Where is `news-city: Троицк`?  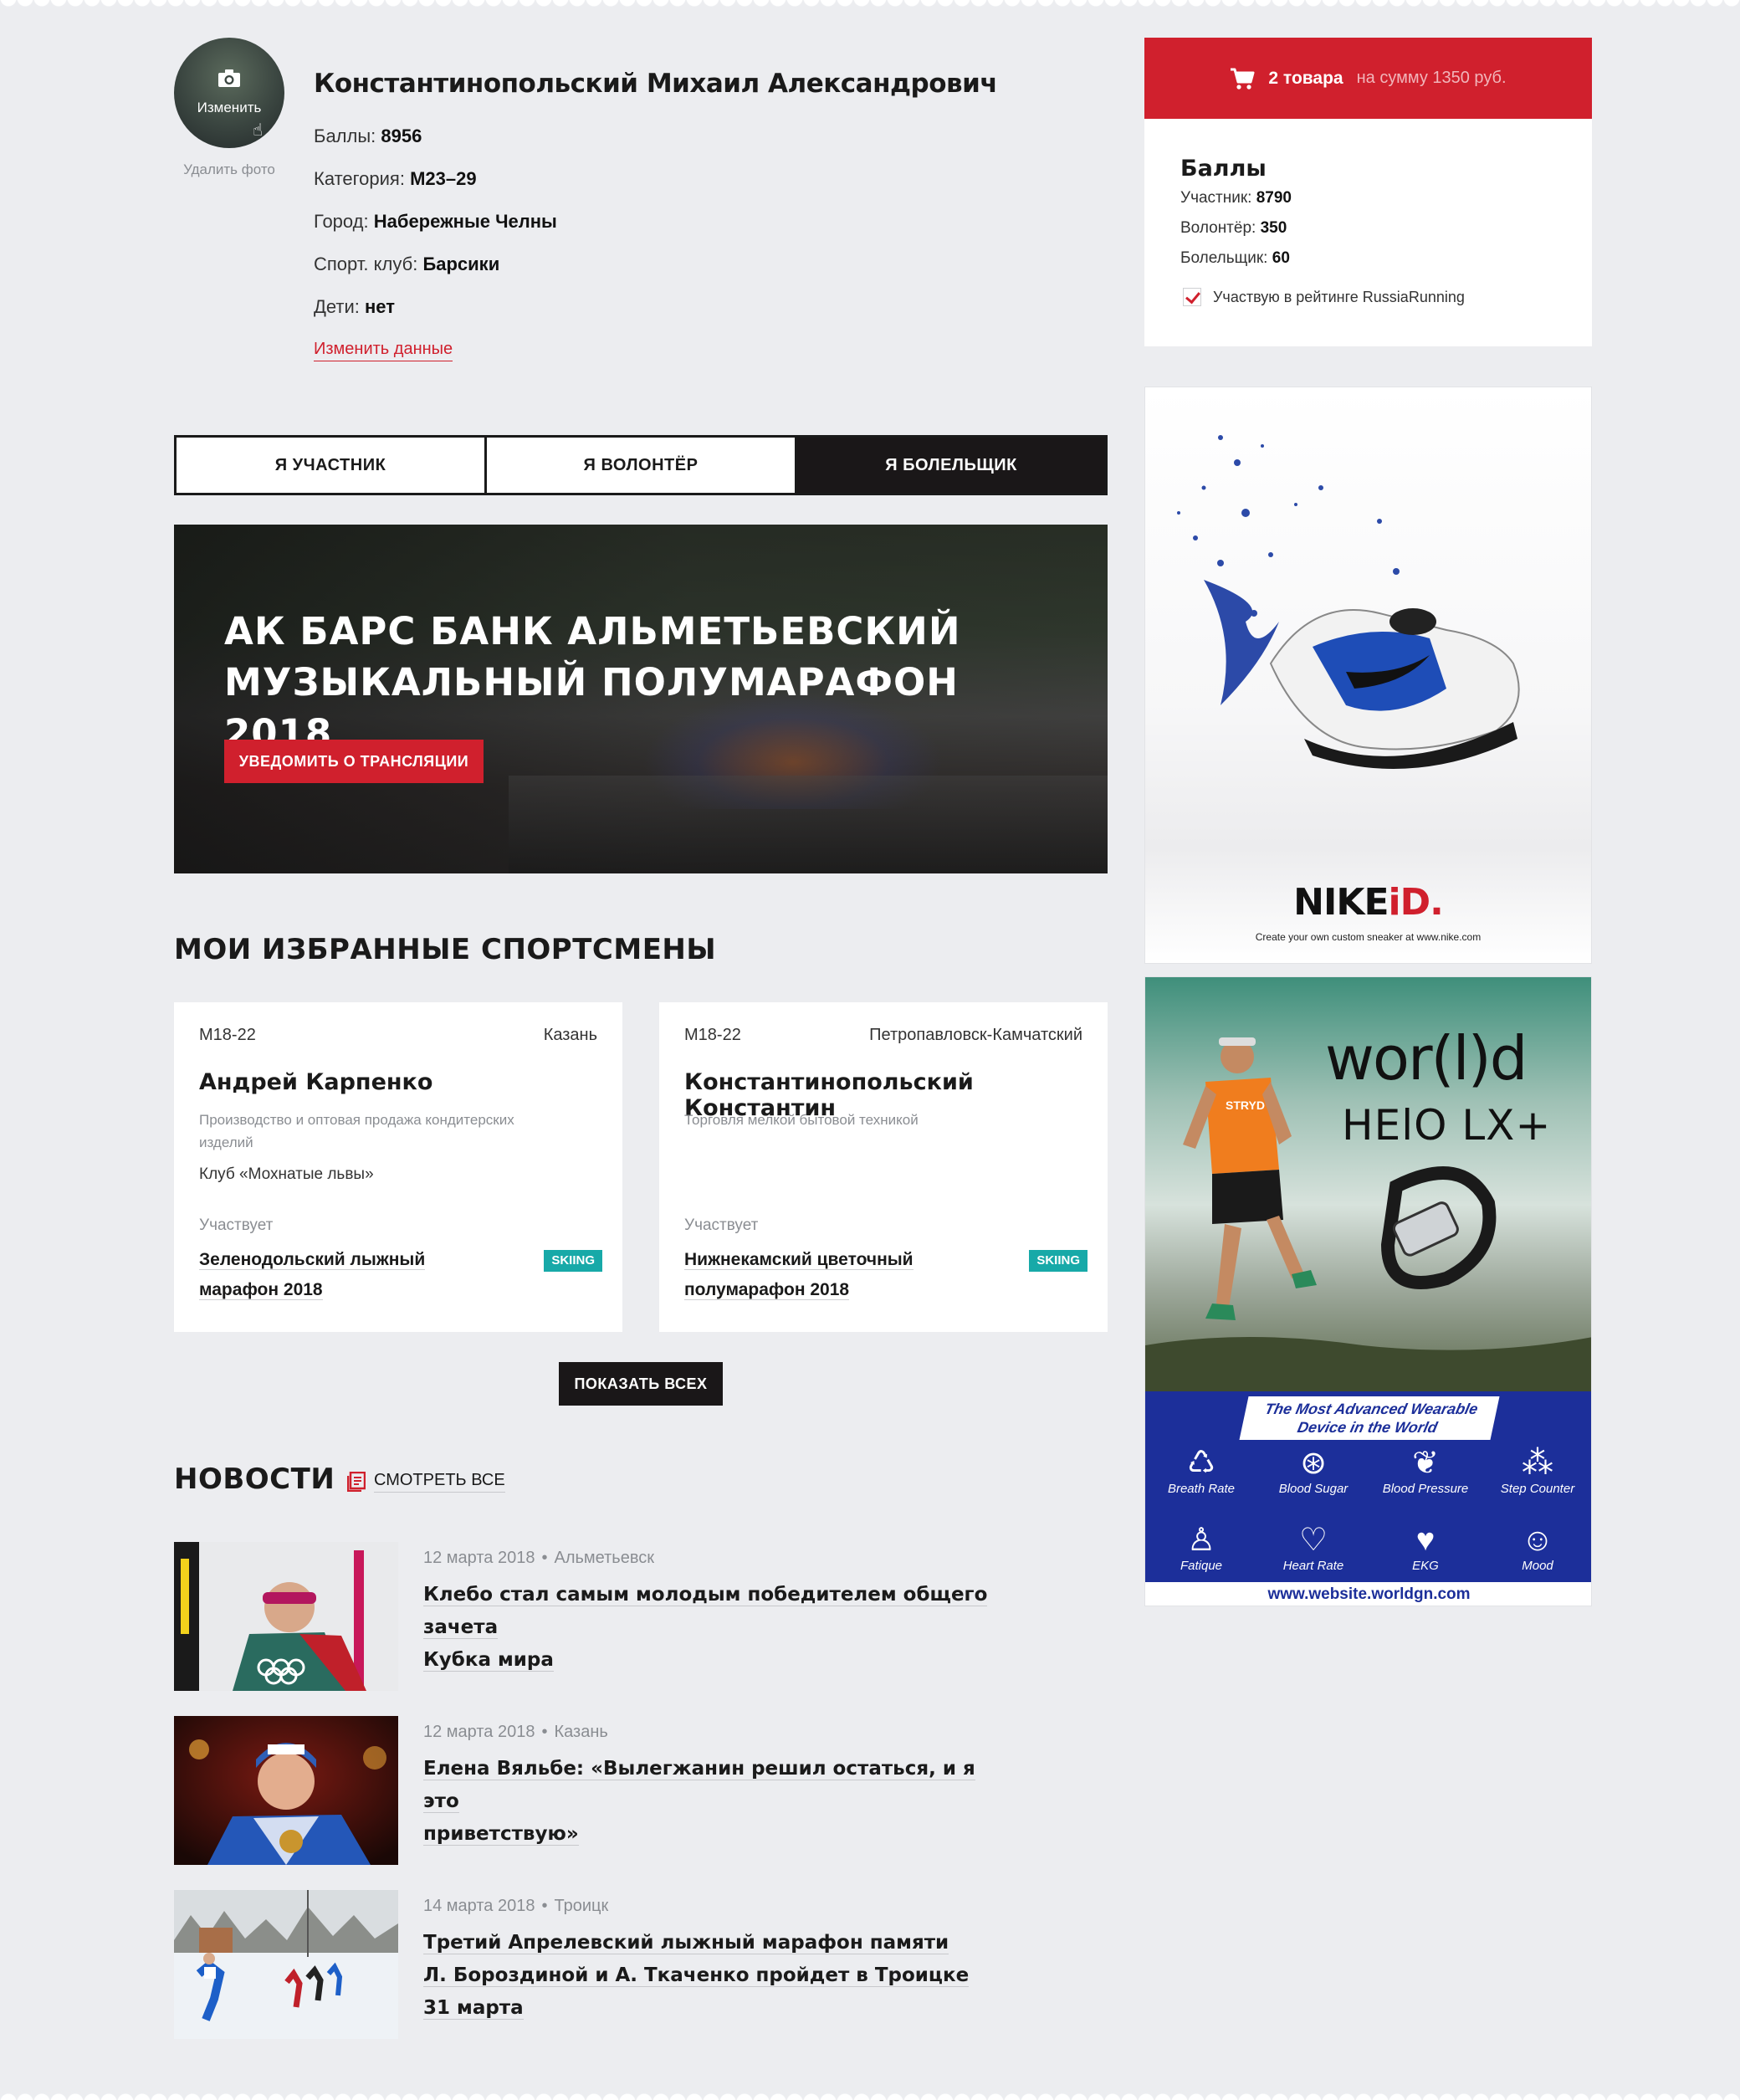
news-city: Троицк is located at coordinates (582, 1906).